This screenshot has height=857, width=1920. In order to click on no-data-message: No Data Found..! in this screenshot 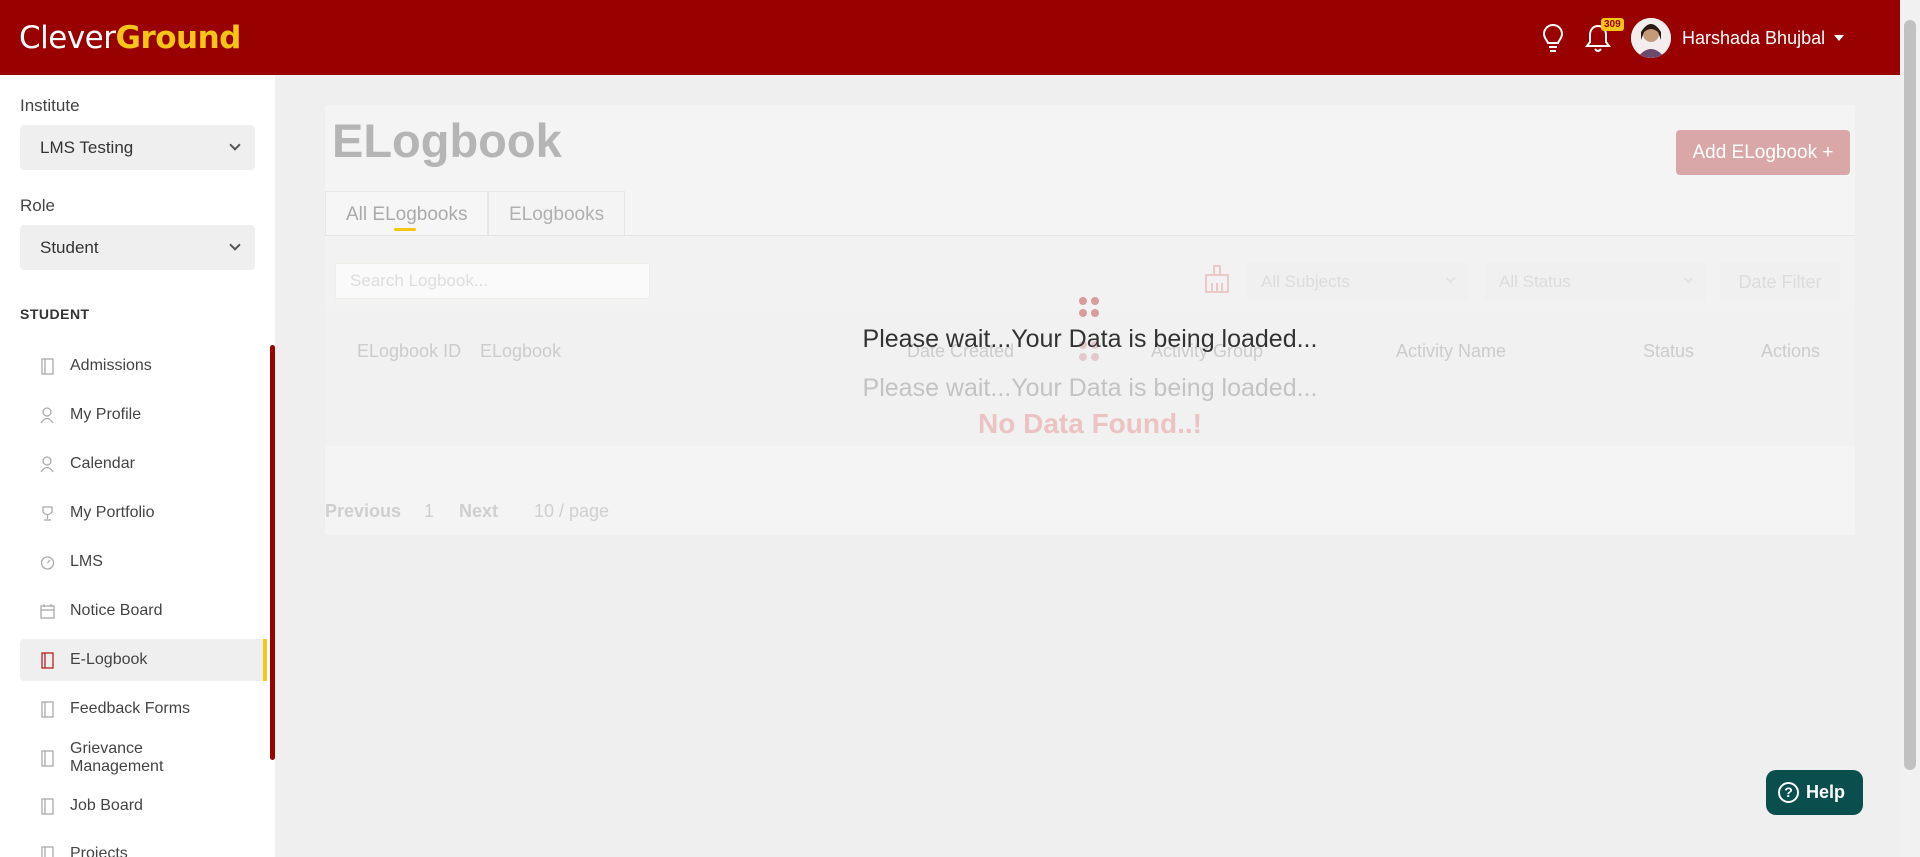, I will do `click(1090, 423)`.